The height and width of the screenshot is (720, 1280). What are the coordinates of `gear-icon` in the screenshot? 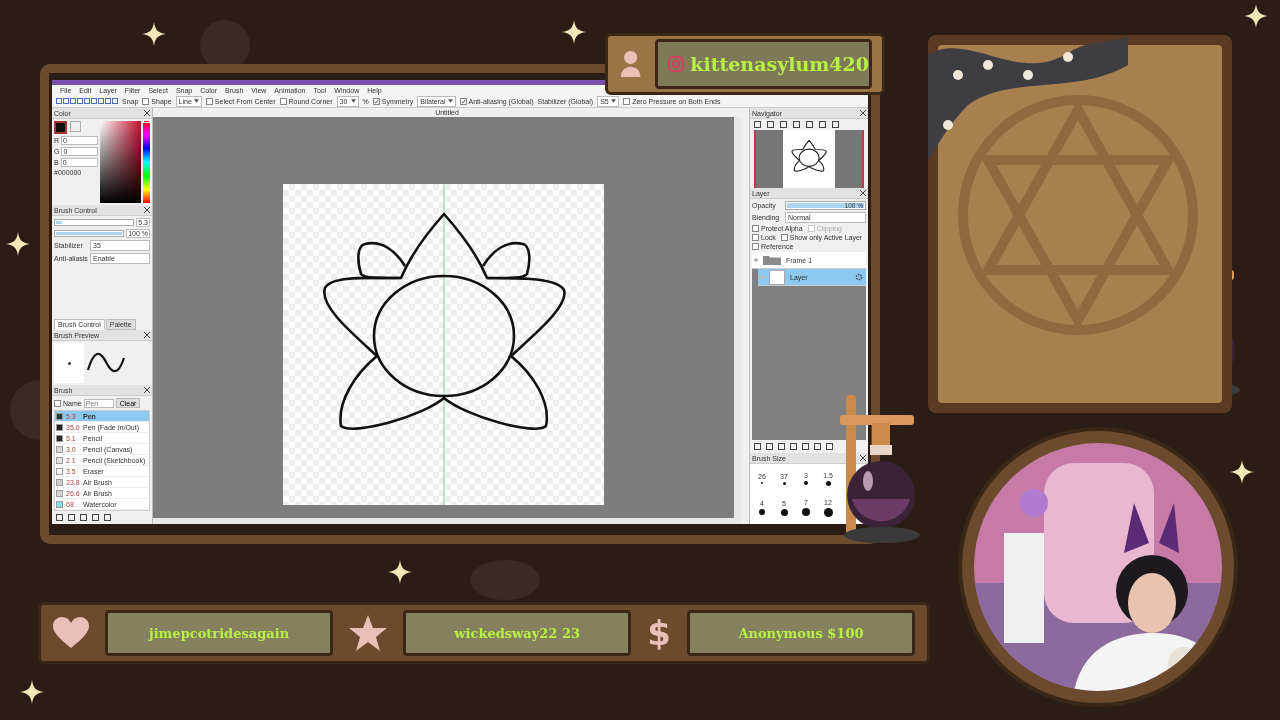 It's located at (859, 277).